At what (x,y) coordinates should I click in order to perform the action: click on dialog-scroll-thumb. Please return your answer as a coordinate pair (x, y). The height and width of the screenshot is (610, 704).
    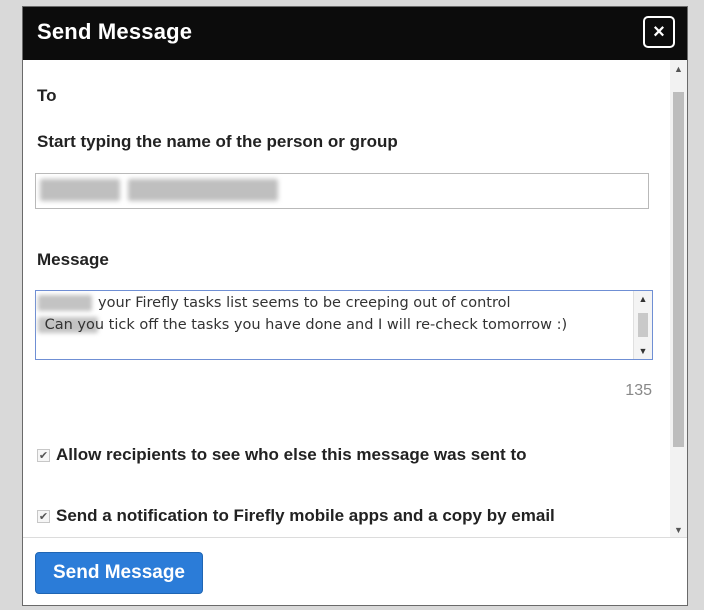
    Looking at the image, I should click on (678, 269).